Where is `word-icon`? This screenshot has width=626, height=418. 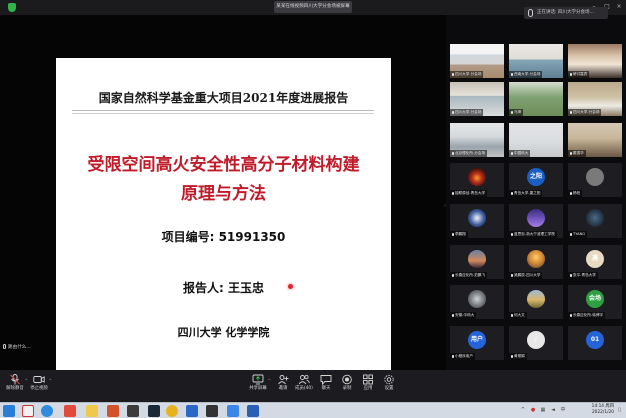 word-icon is located at coordinates (253, 411).